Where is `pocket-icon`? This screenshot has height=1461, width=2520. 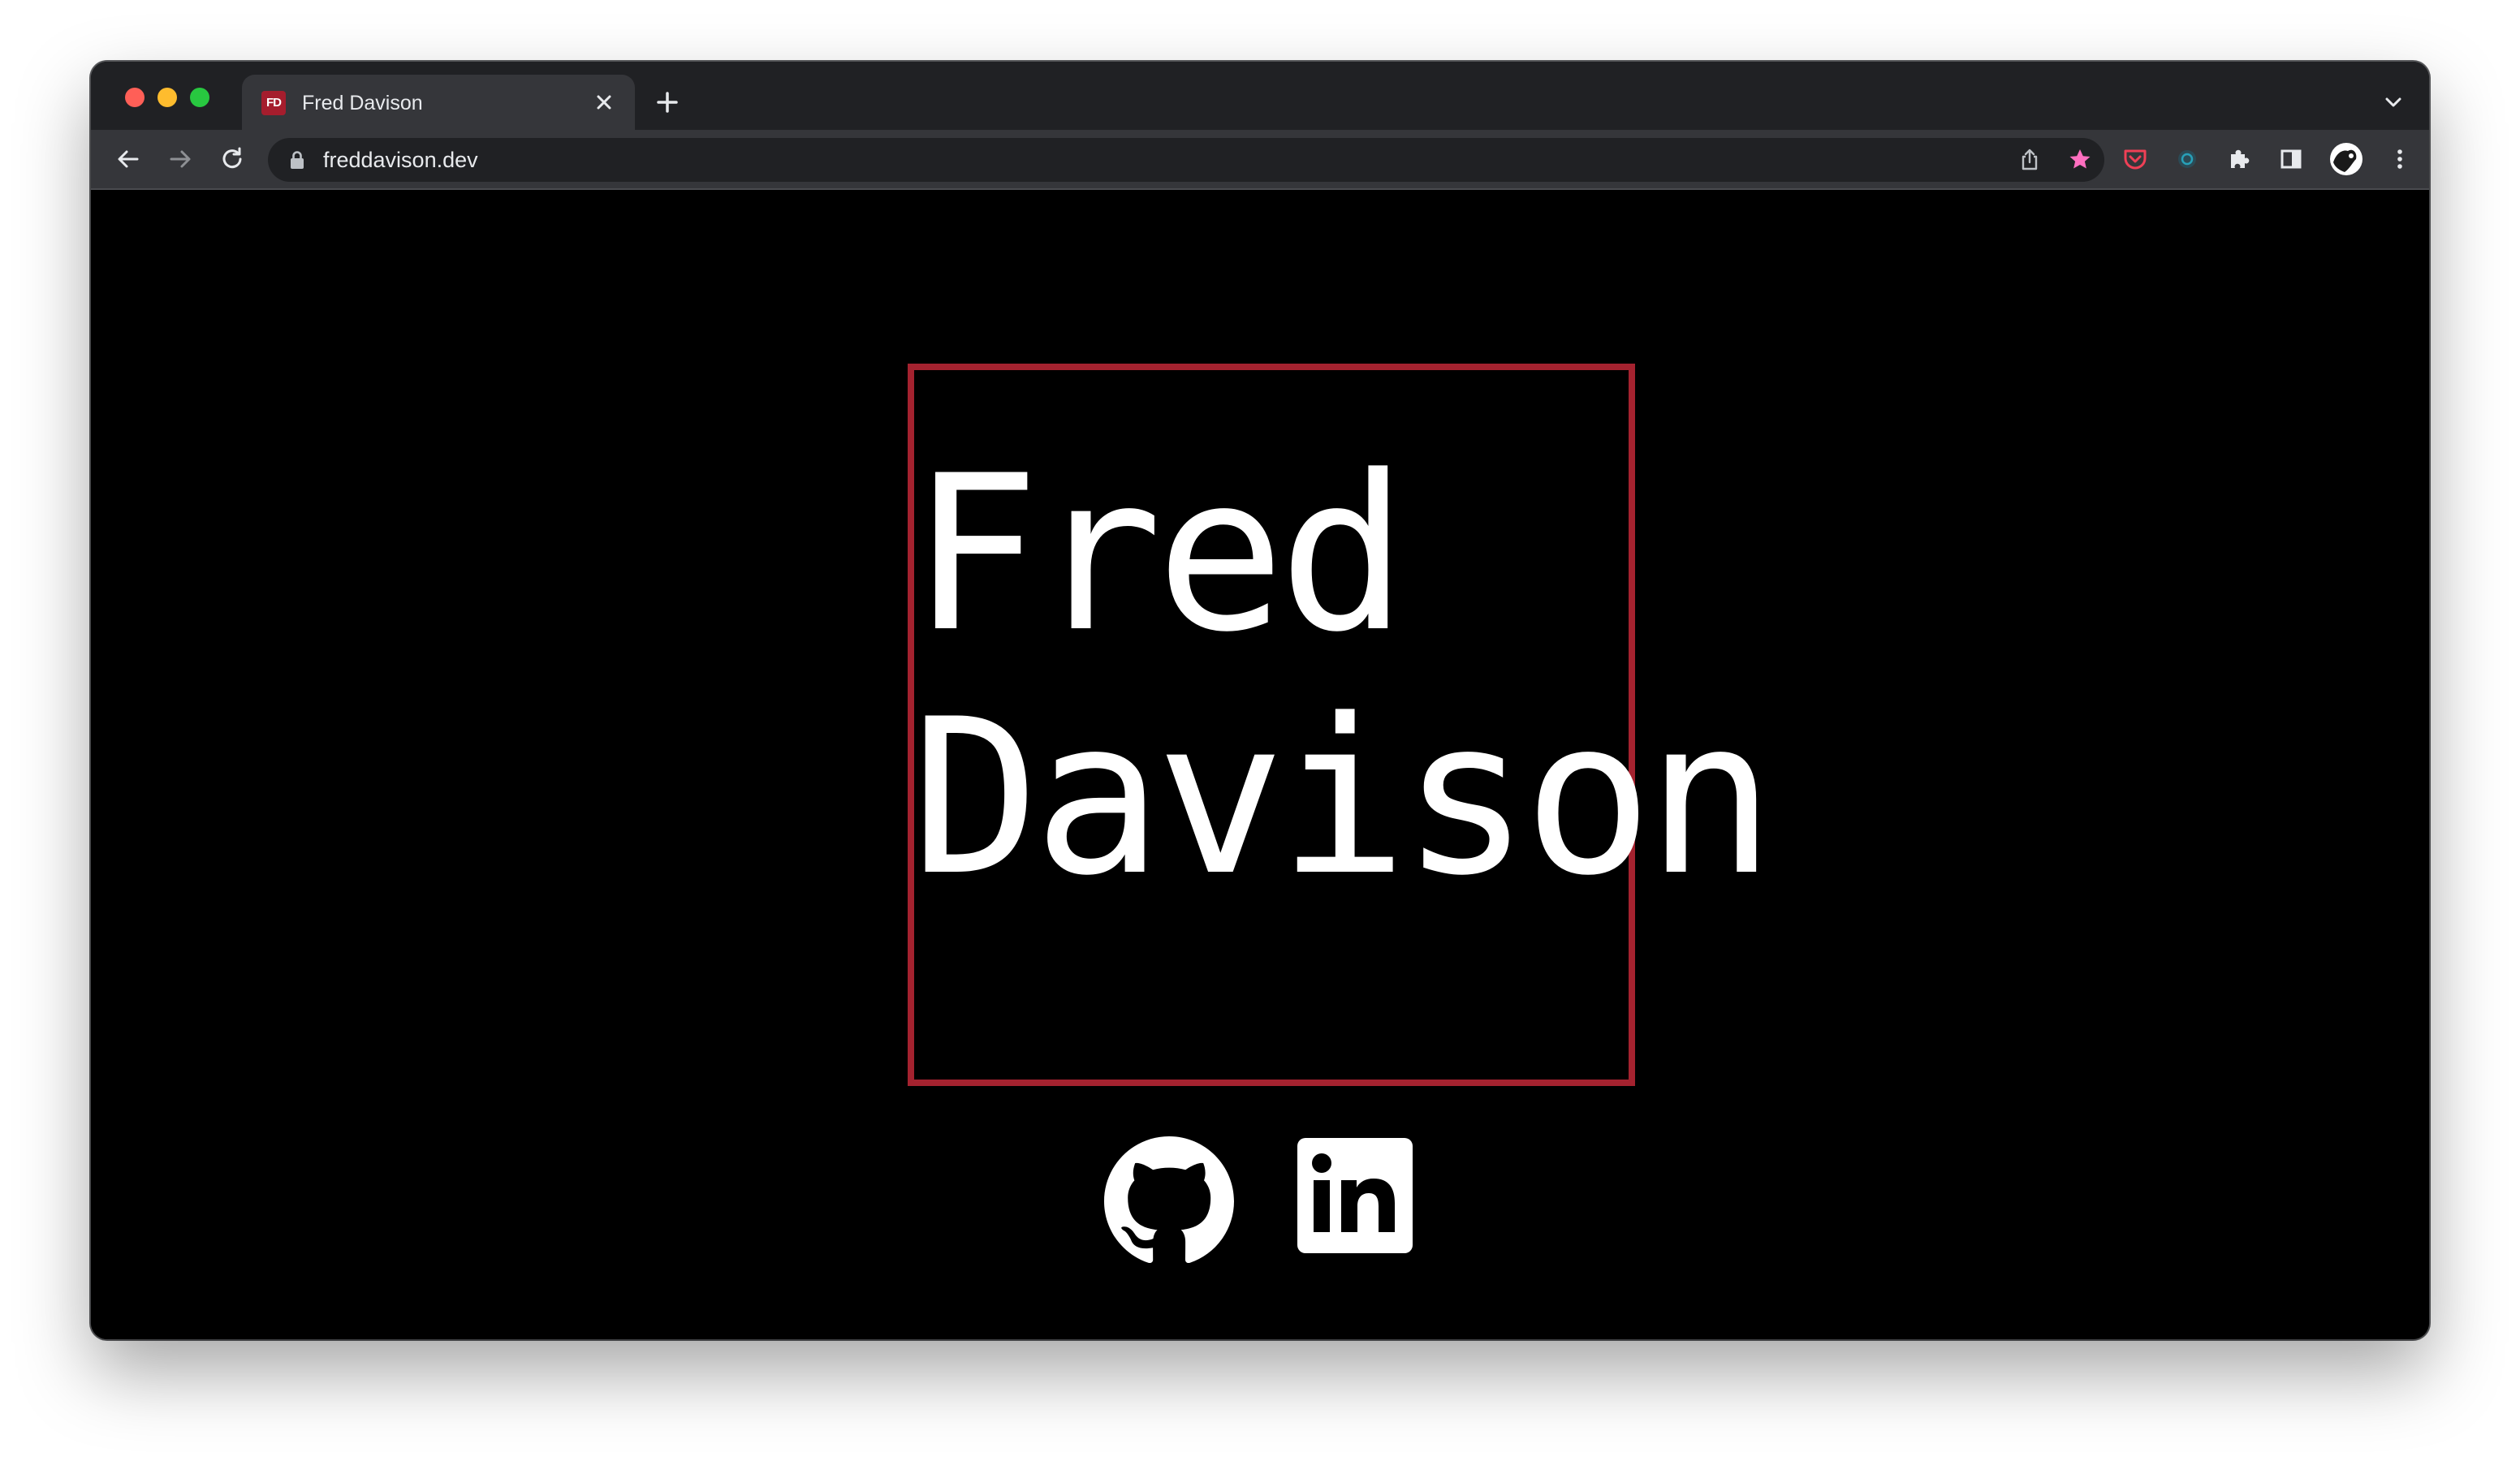
pocket-icon is located at coordinates (2135, 159).